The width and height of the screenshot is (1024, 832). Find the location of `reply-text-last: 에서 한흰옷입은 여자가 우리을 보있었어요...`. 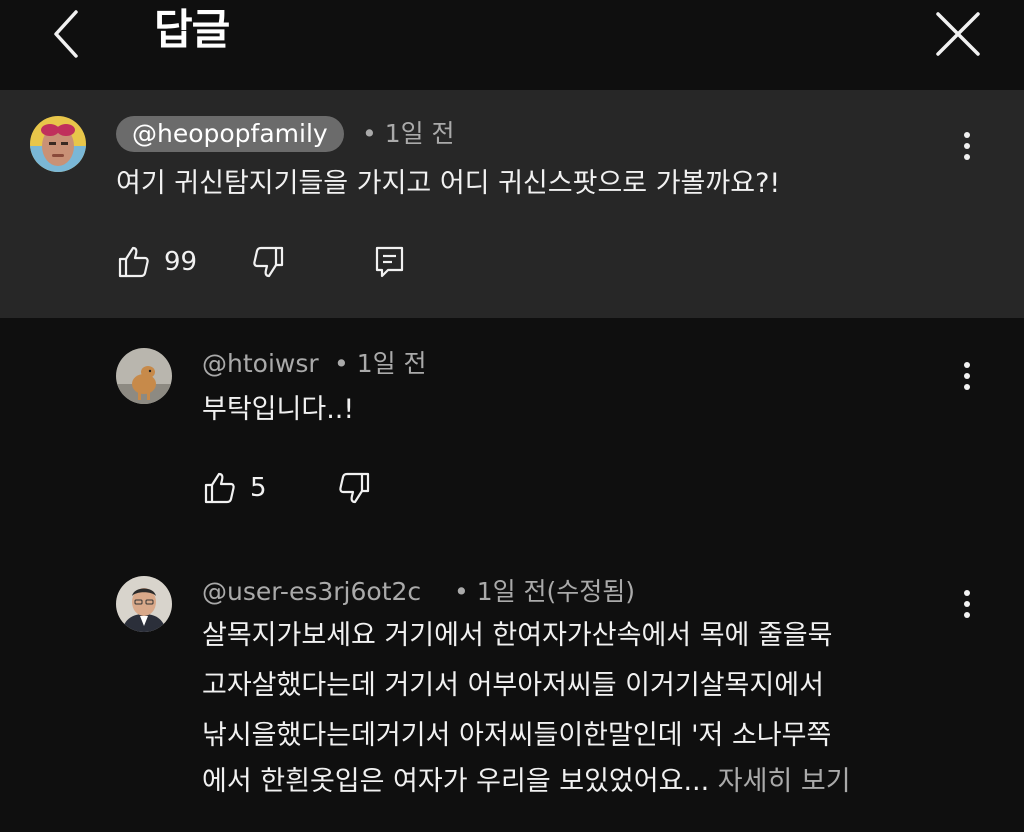

reply-text-last: 에서 한흰옷입은 여자가 우리을 보있었어요... is located at coordinates (456, 781).